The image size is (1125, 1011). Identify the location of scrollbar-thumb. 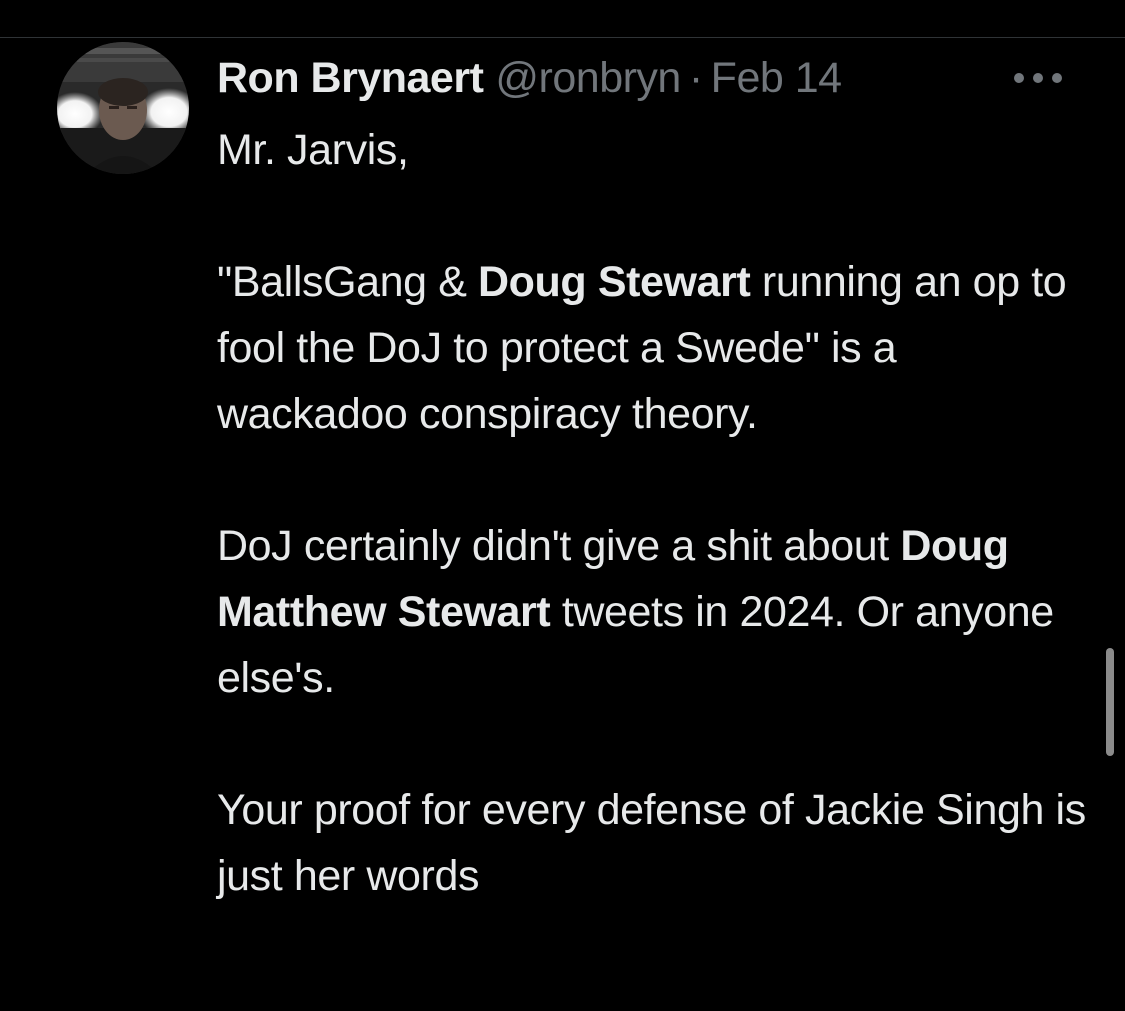
(1110, 702).